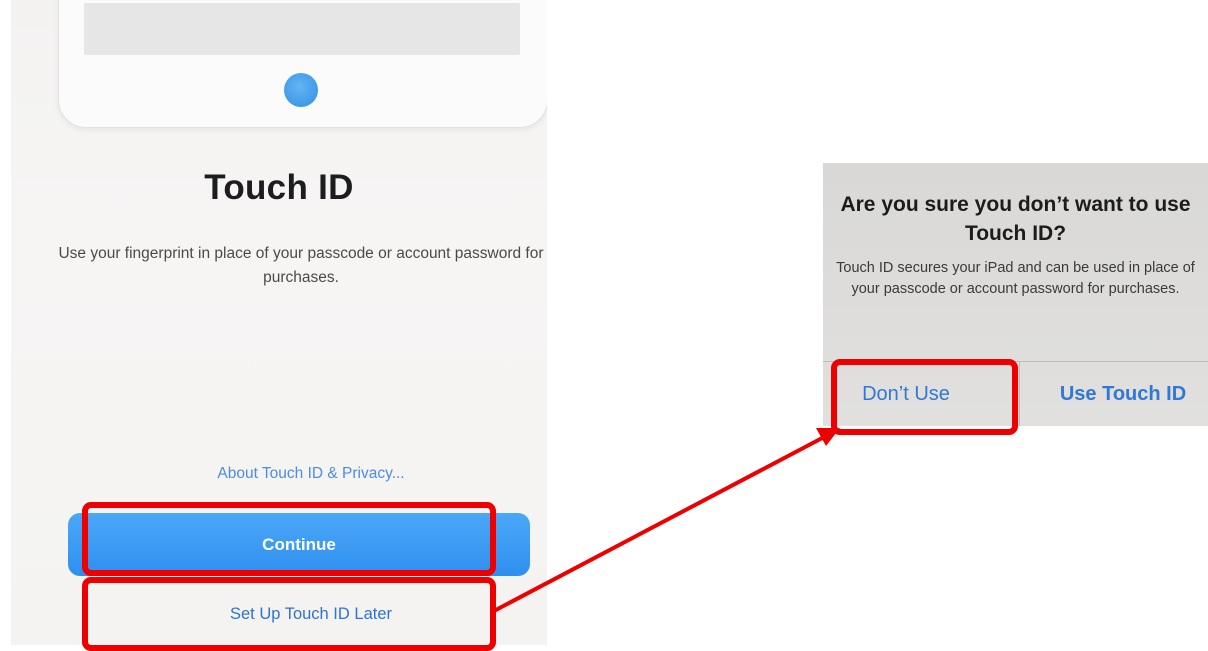 This screenshot has width=1208, height=651. What do you see at coordinates (301, 90) in the screenshot?
I see `fingerprint-home-button-icon` at bounding box center [301, 90].